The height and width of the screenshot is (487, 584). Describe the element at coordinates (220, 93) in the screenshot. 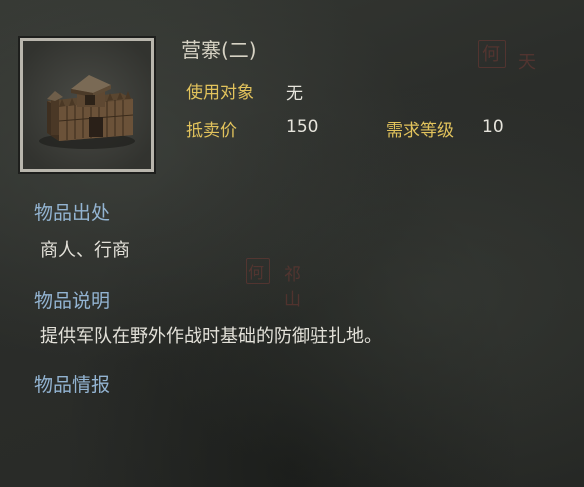

I see `target-label: 使用对象` at that location.